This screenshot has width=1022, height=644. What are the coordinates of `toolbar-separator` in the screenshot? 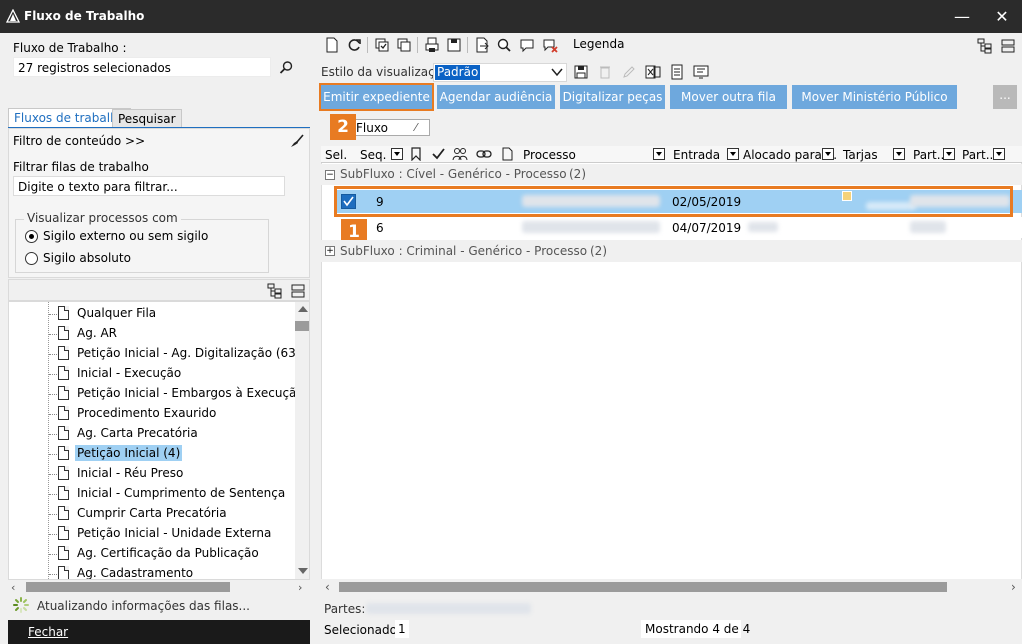 It's located at (367, 45).